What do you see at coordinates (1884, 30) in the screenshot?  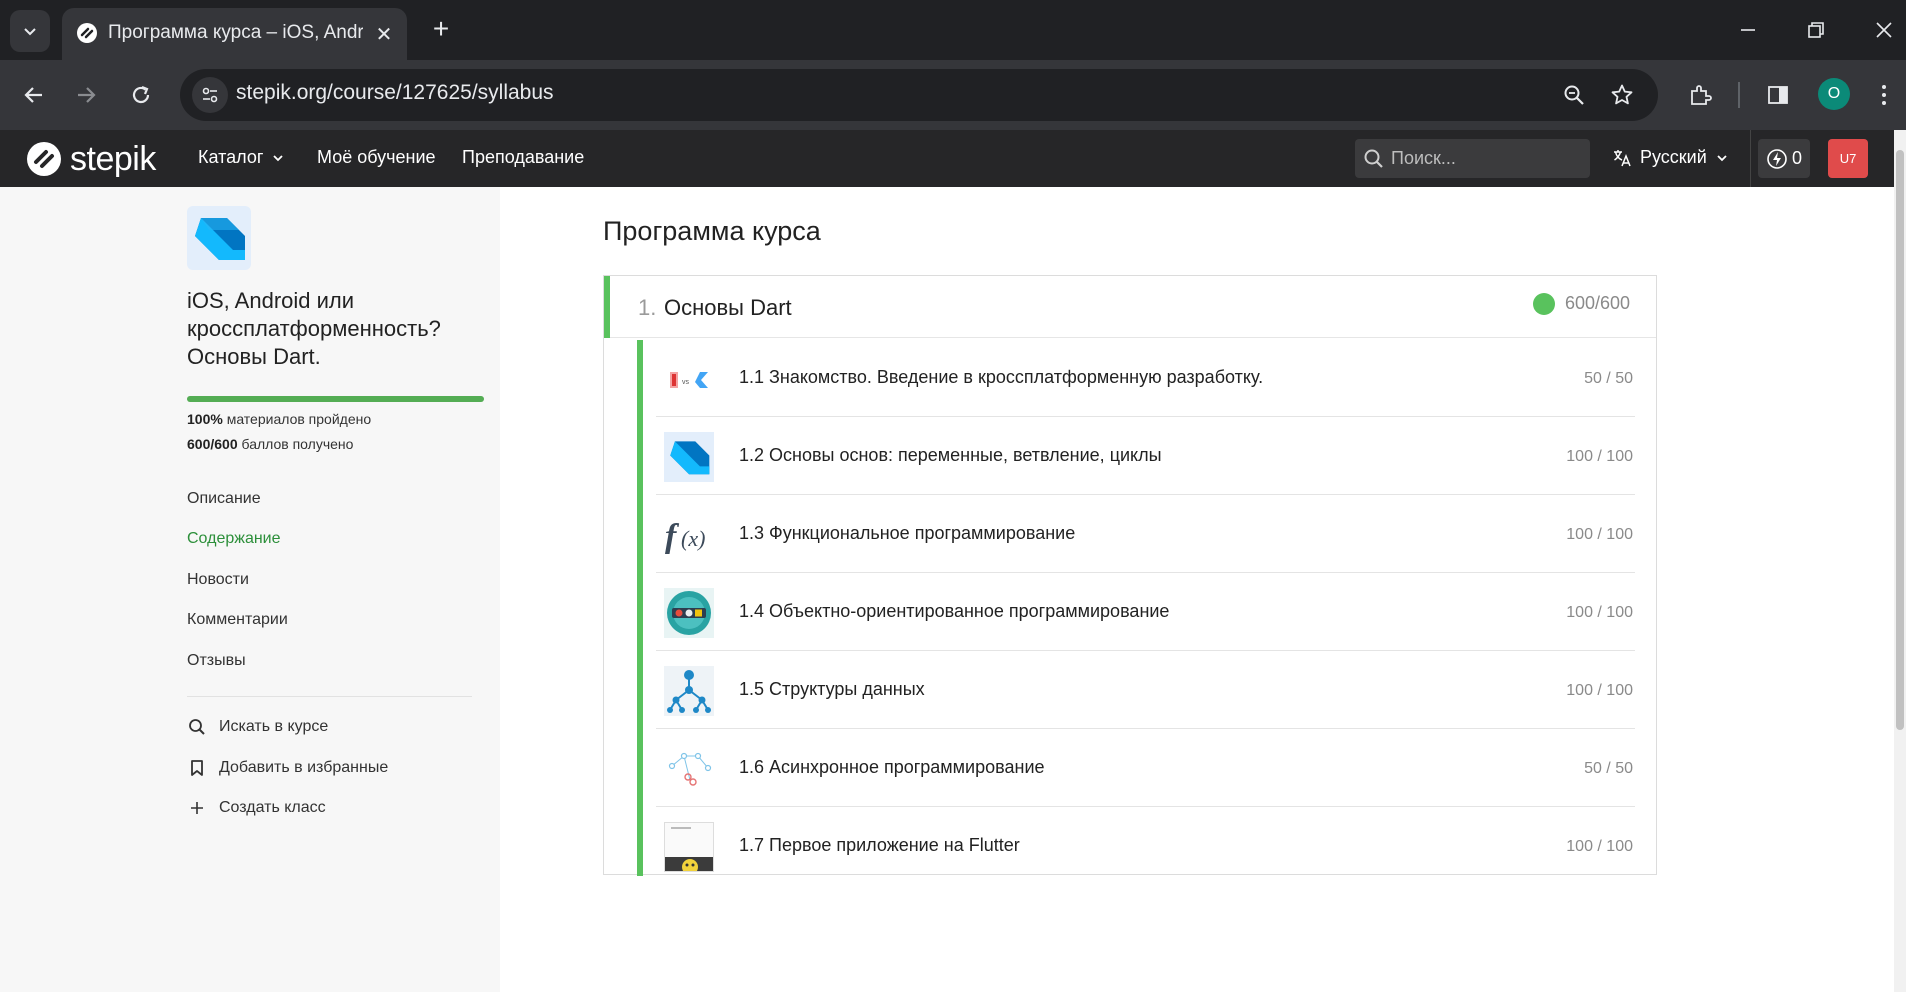 I see `window-close-button` at bounding box center [1884, 30].